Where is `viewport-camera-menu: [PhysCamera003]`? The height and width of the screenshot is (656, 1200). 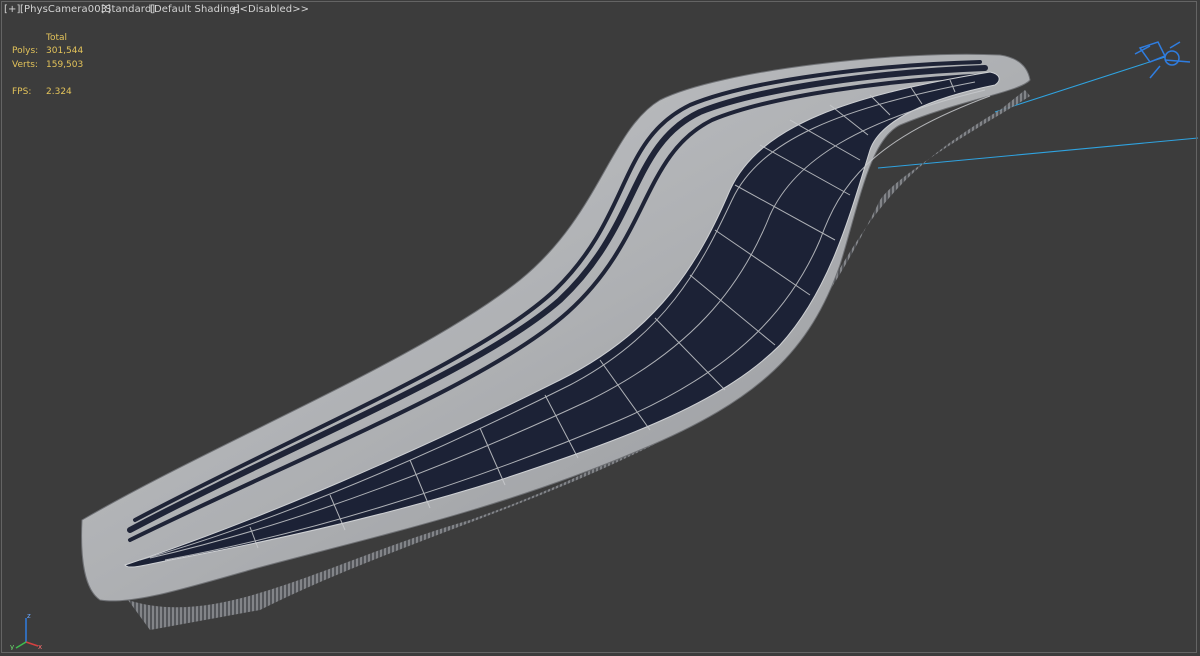 viewport-camera-menu: [PhysCamera003] is located at coordinates (65, 9).